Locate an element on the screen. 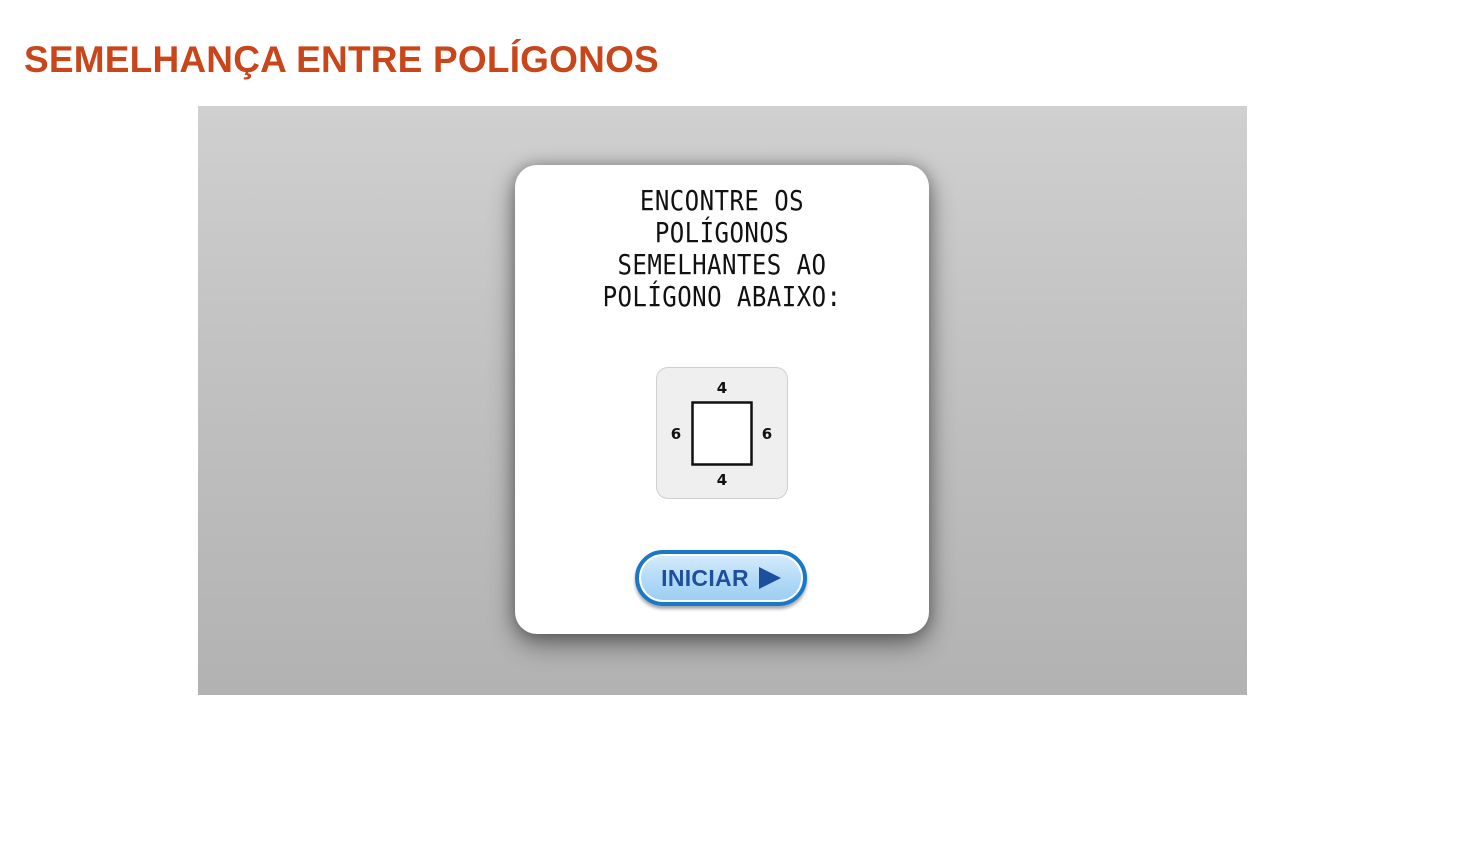  top-side-label: 4 is located at coordinates (722, 388).